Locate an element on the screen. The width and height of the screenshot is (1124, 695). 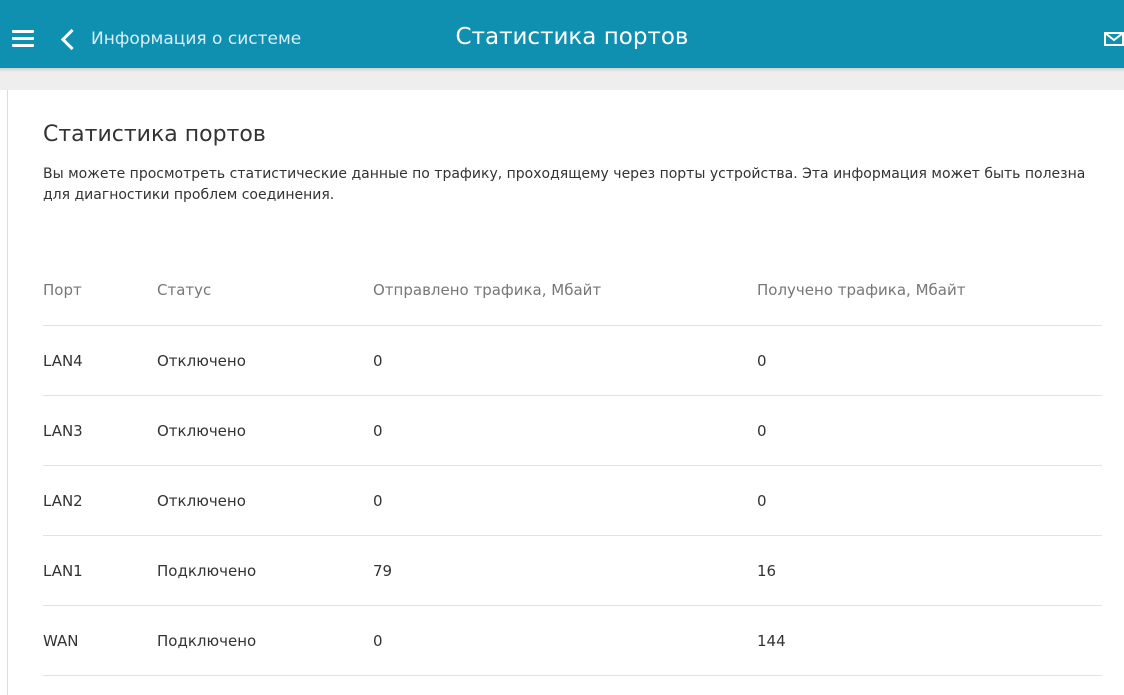
table-row: WAN Подключено 0 144 is located at coordinates (572, 640).